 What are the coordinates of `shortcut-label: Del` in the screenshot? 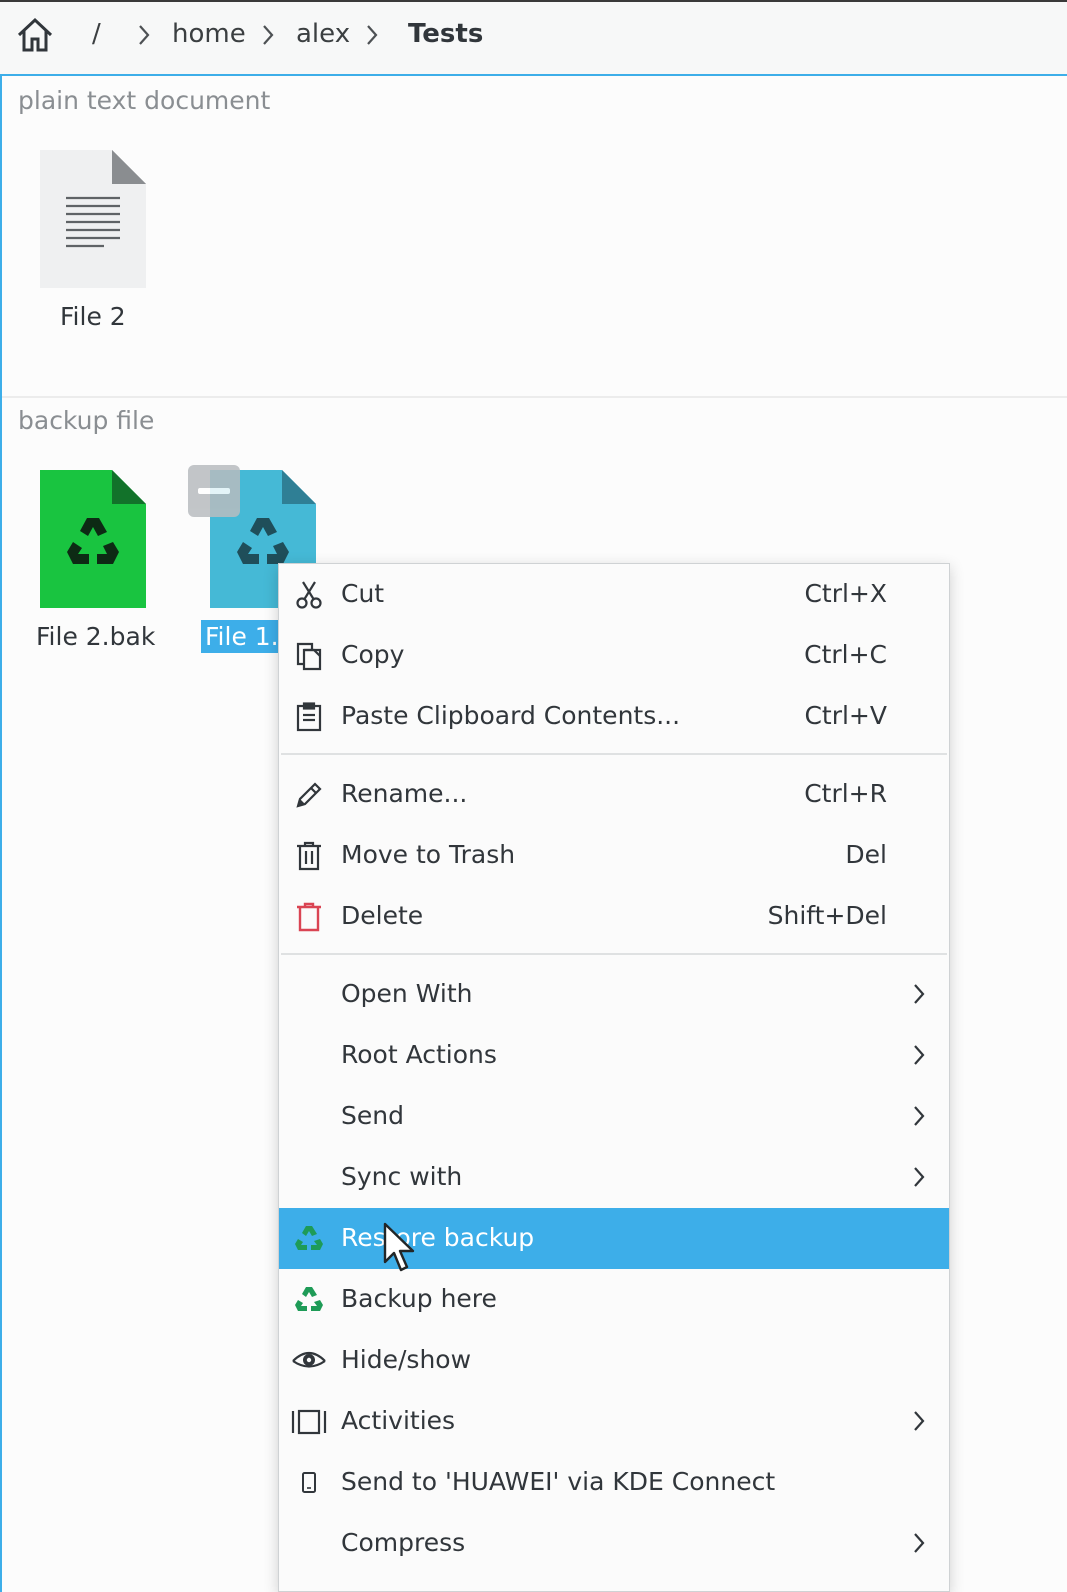 It's located at (866, 854).